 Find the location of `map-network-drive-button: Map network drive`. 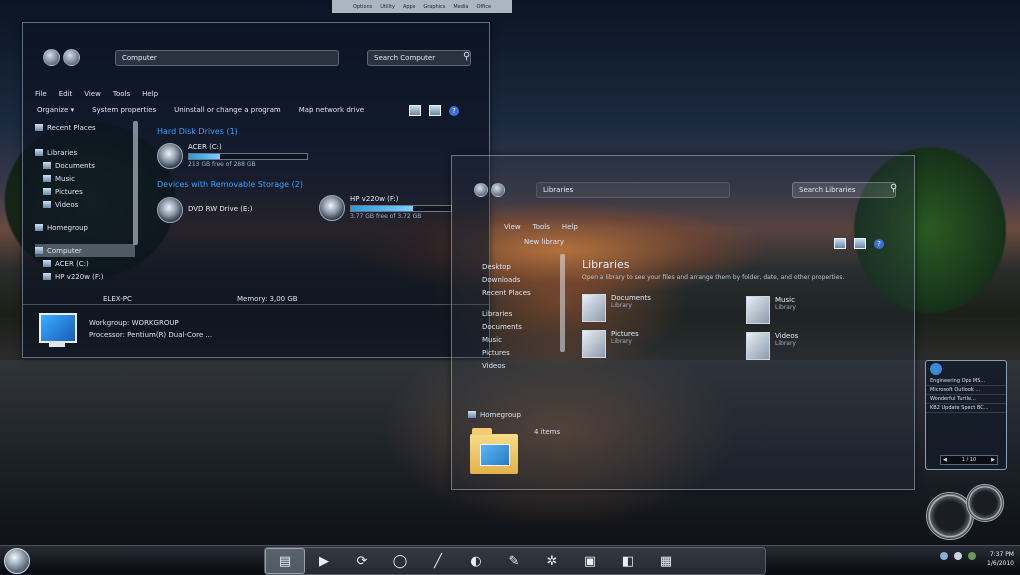

map-network-drive-button: Map network drive is located at coordinates (331, 110).